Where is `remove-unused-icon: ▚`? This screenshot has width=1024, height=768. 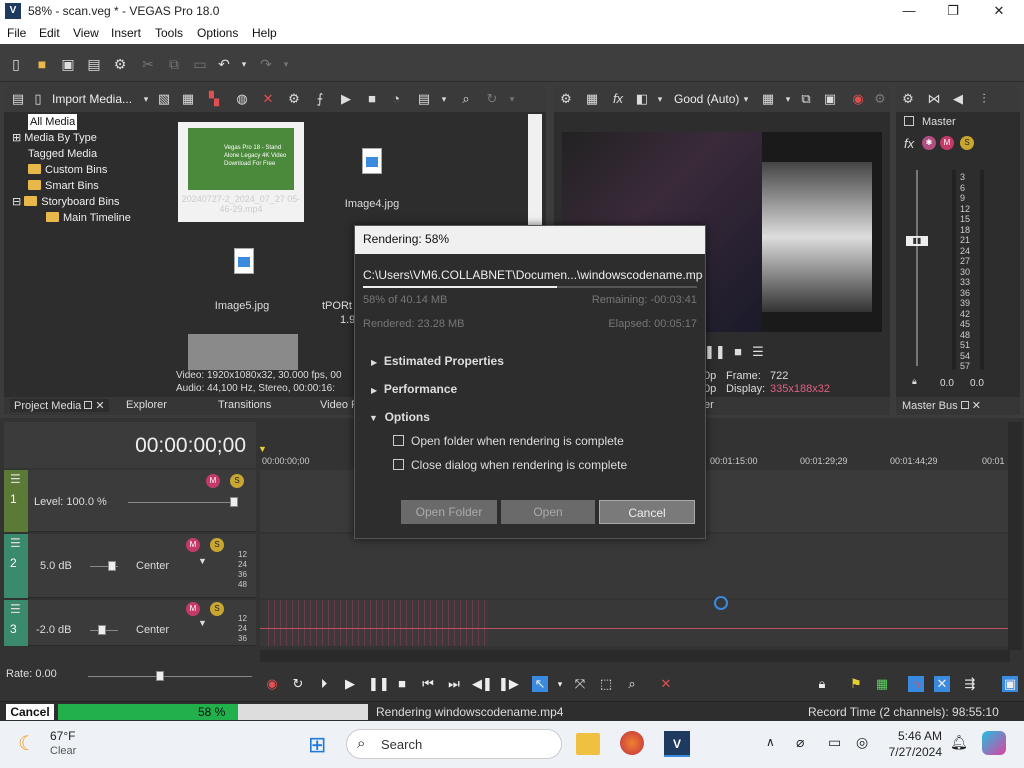
remove-unused-icon: ▚ is located at coordinates (214, 99).